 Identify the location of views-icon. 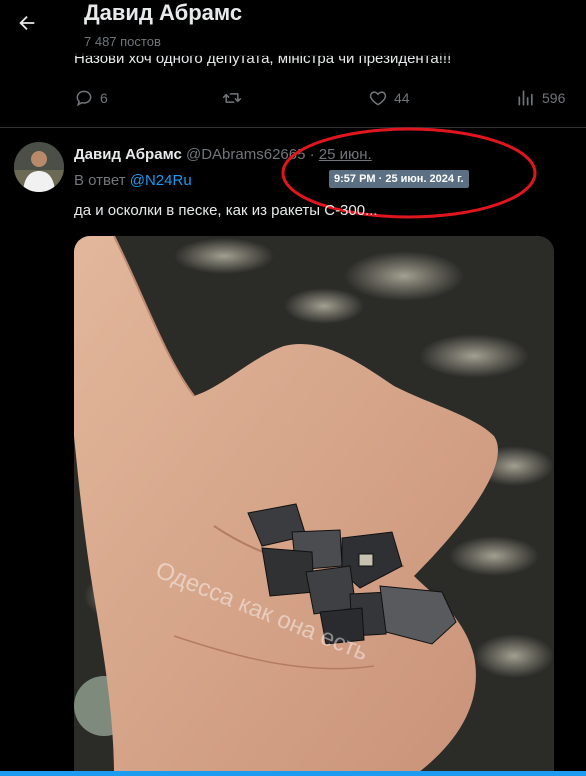
(525, 98).